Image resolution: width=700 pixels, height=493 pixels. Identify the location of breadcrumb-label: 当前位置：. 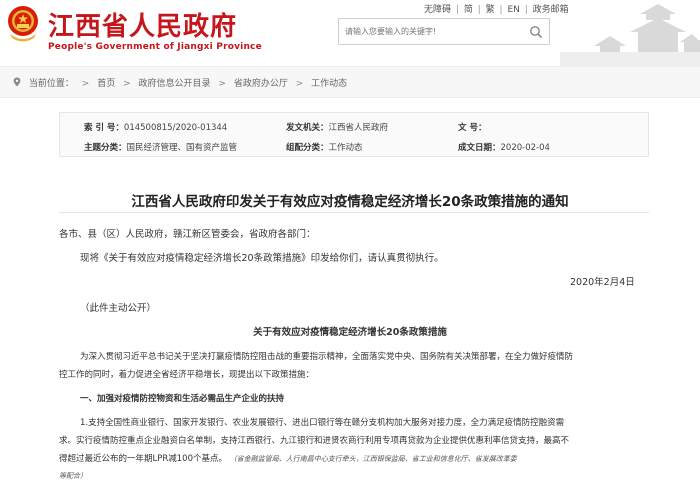
(51, 84).